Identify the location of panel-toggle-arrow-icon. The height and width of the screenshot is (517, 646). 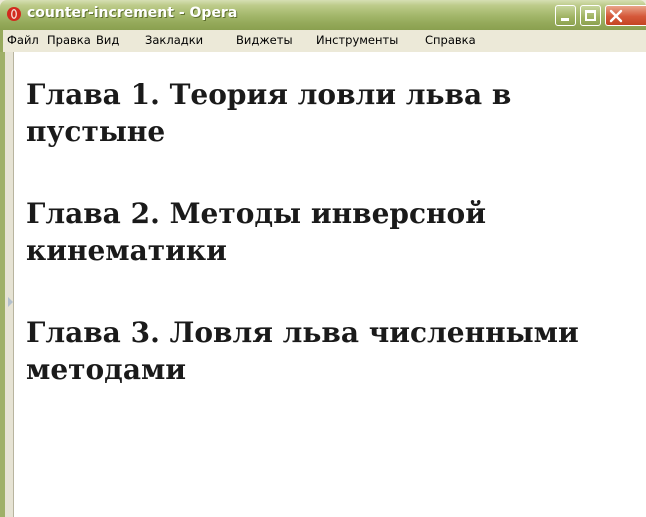
(10, 302).